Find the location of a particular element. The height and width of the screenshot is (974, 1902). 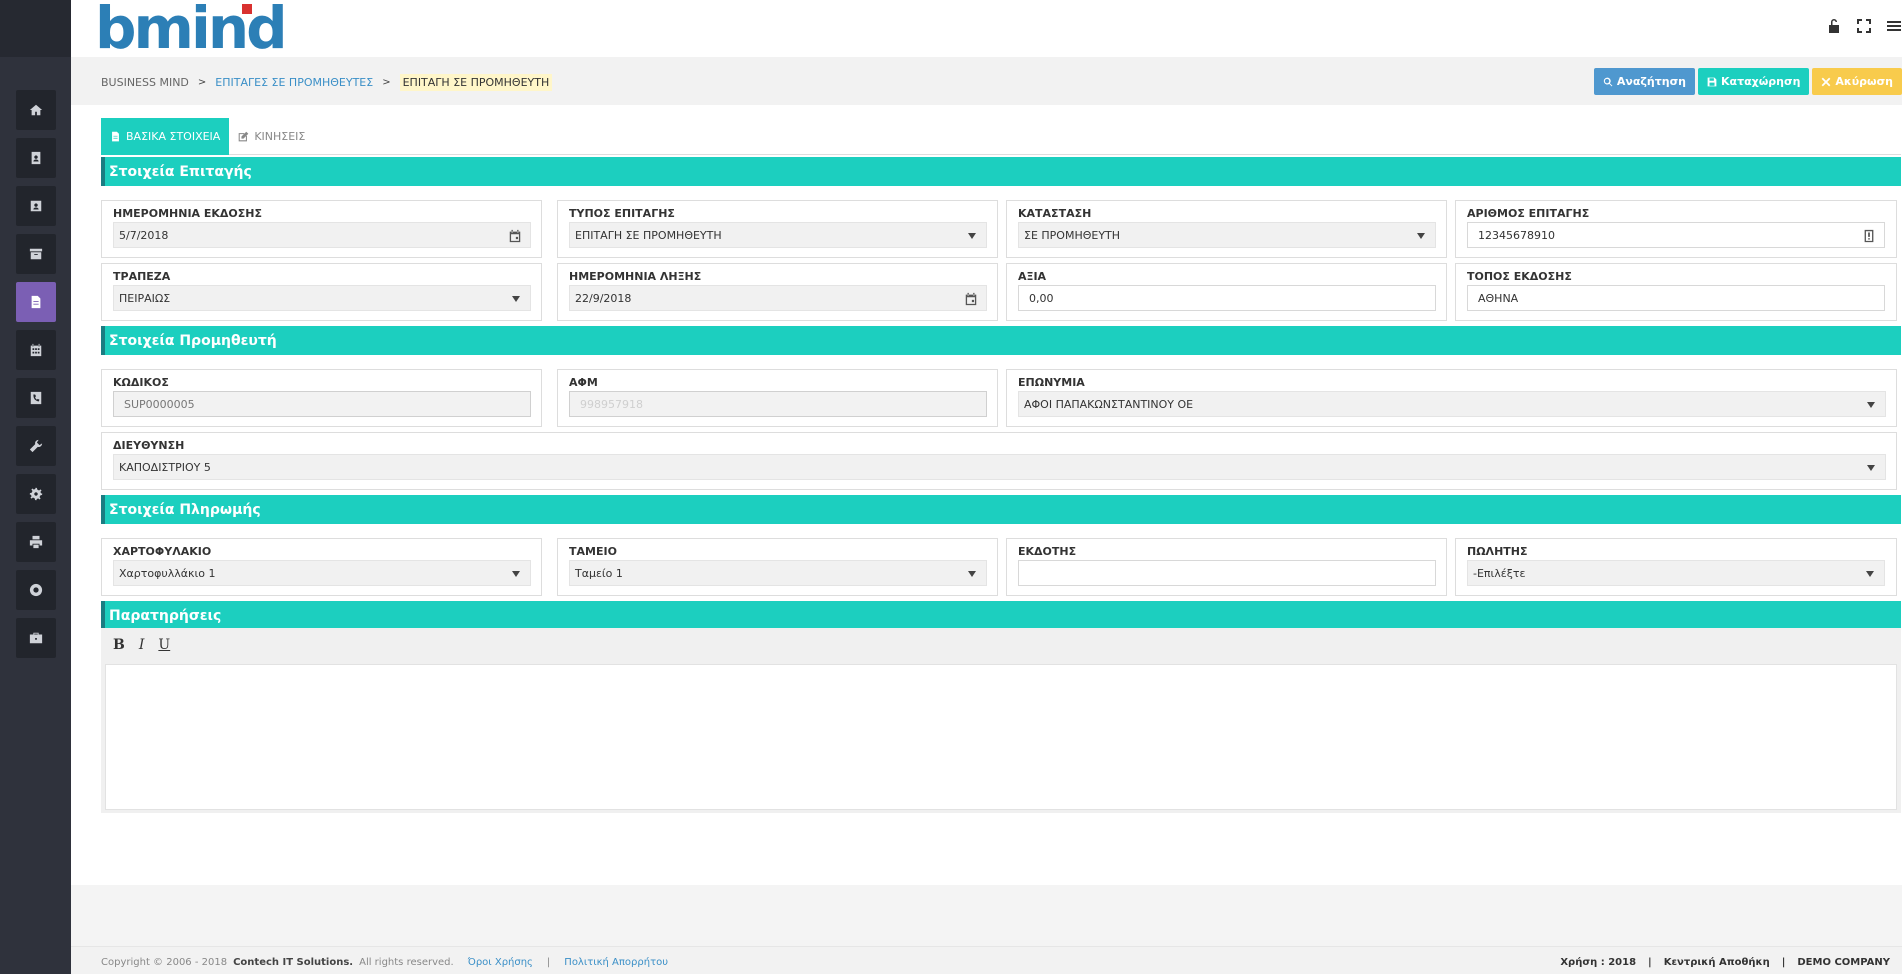

field-label: ΚΑΤΑΣΤΑΣΗ is located at coordinates (1055, 213).